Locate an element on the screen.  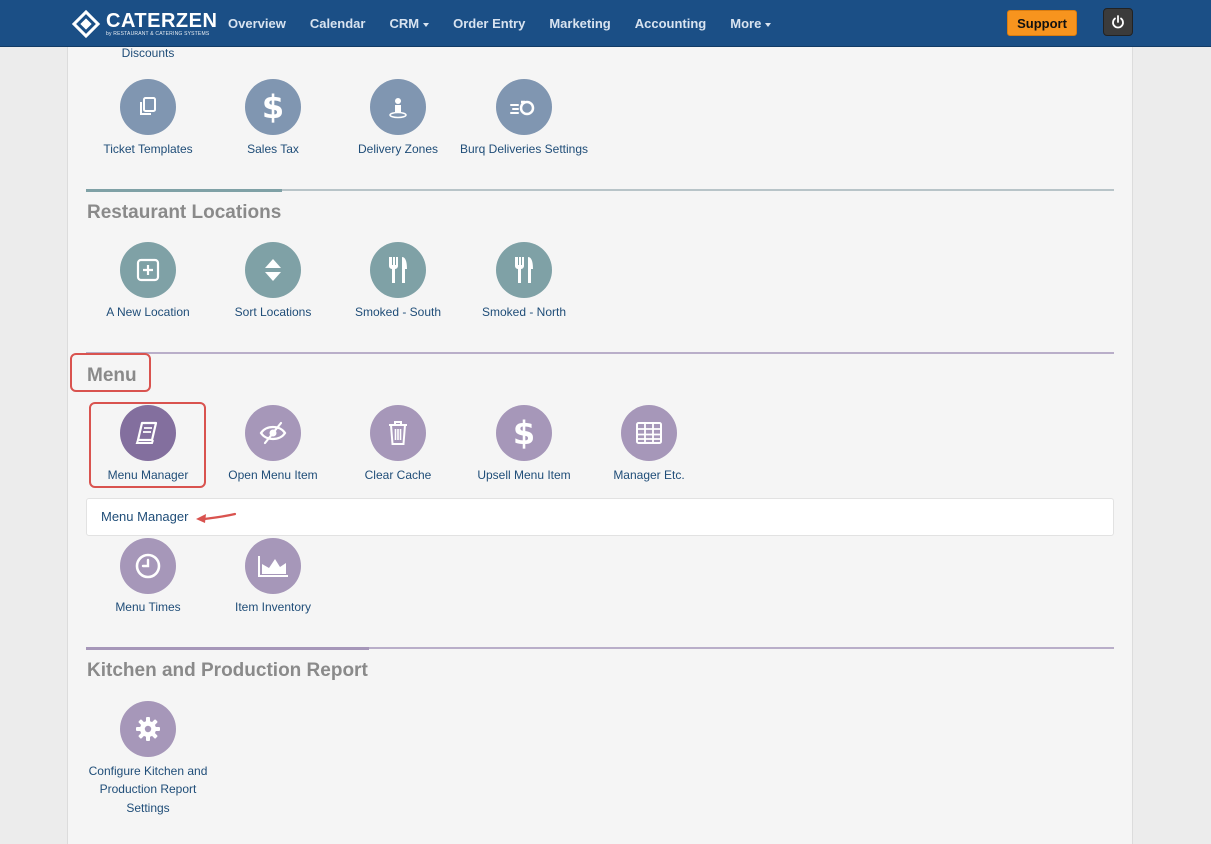
open-menu-item-label: Open Menu Item is located at coordinates (273, 475).